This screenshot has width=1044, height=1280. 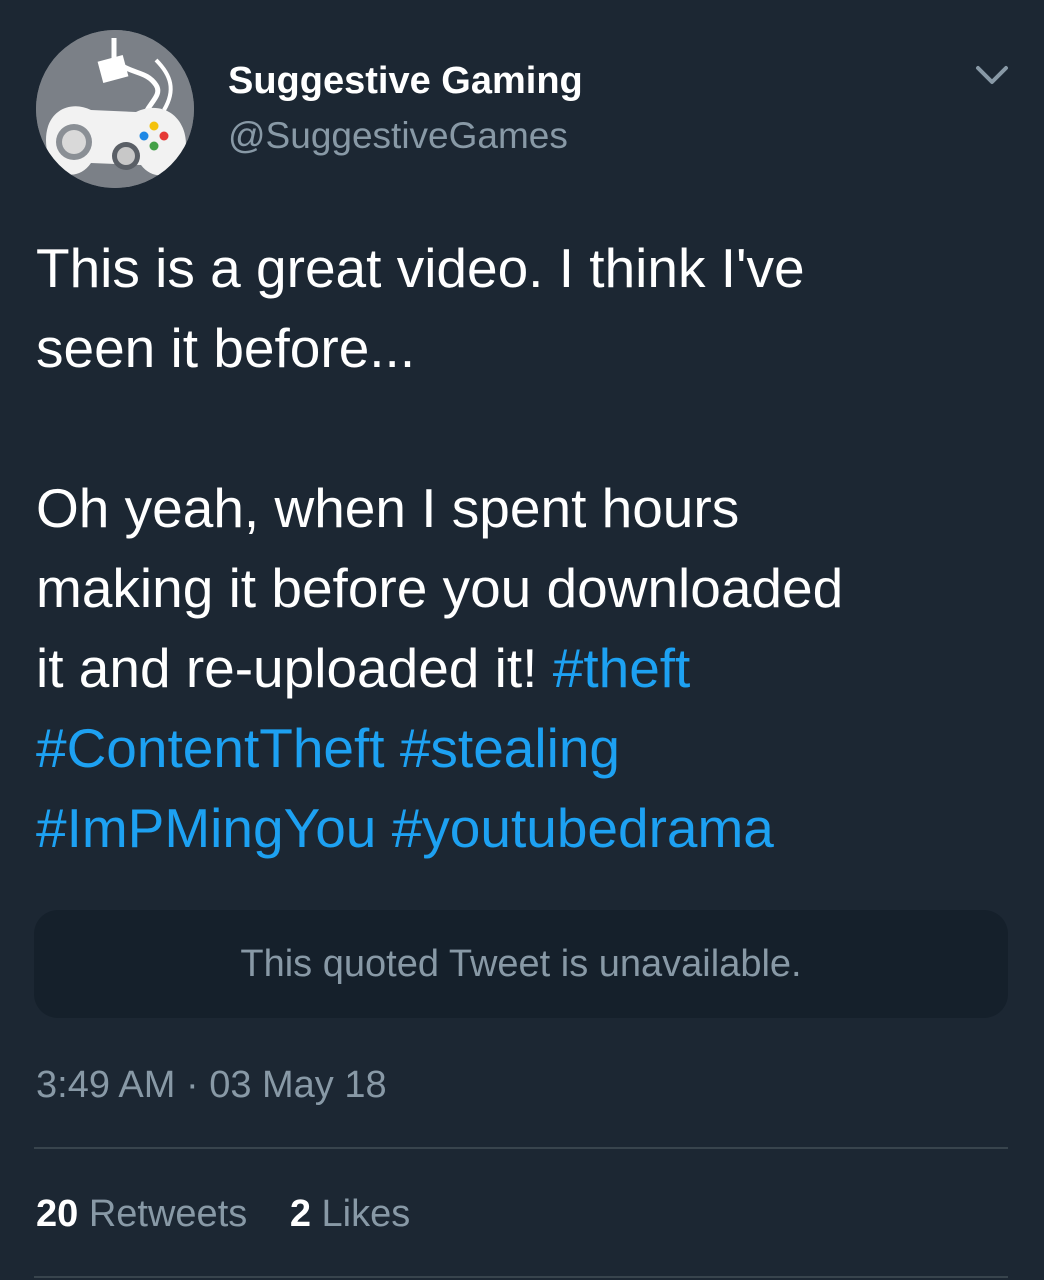 What do you see at coordinates (583, 828) in the screenshot?
I see `hashtag-link: #youtubedrama` at bounding box center [583, 828].